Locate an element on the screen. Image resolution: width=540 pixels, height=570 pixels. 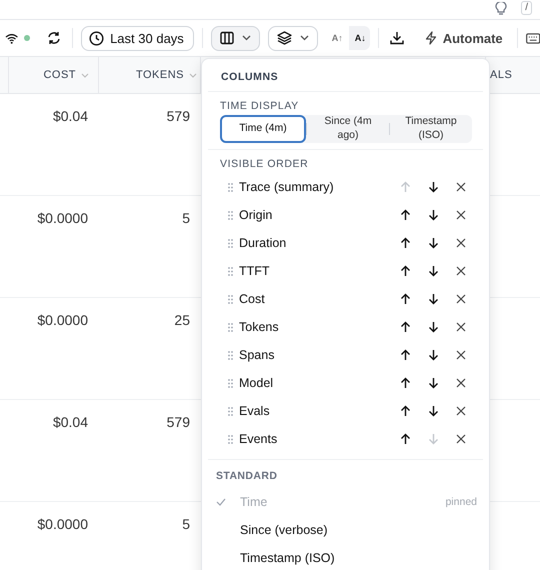
time-display-option: Time (4m) is located at coordinates (263, 129).